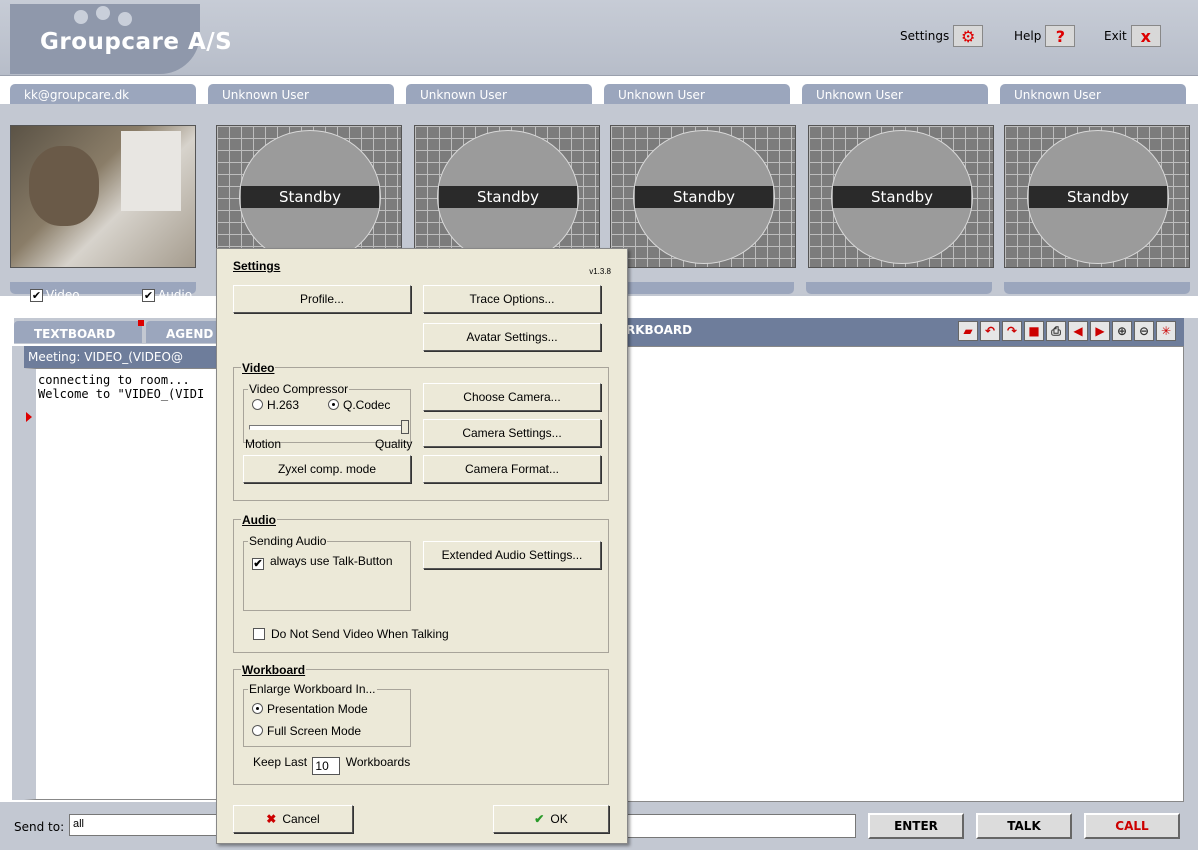 This screenshot has height=850, width=1198. What do you see at coordinates (1078, 331) in the screenshot?
I see `arrow-left-icon: ◀` at bounding box center [1078, 331].